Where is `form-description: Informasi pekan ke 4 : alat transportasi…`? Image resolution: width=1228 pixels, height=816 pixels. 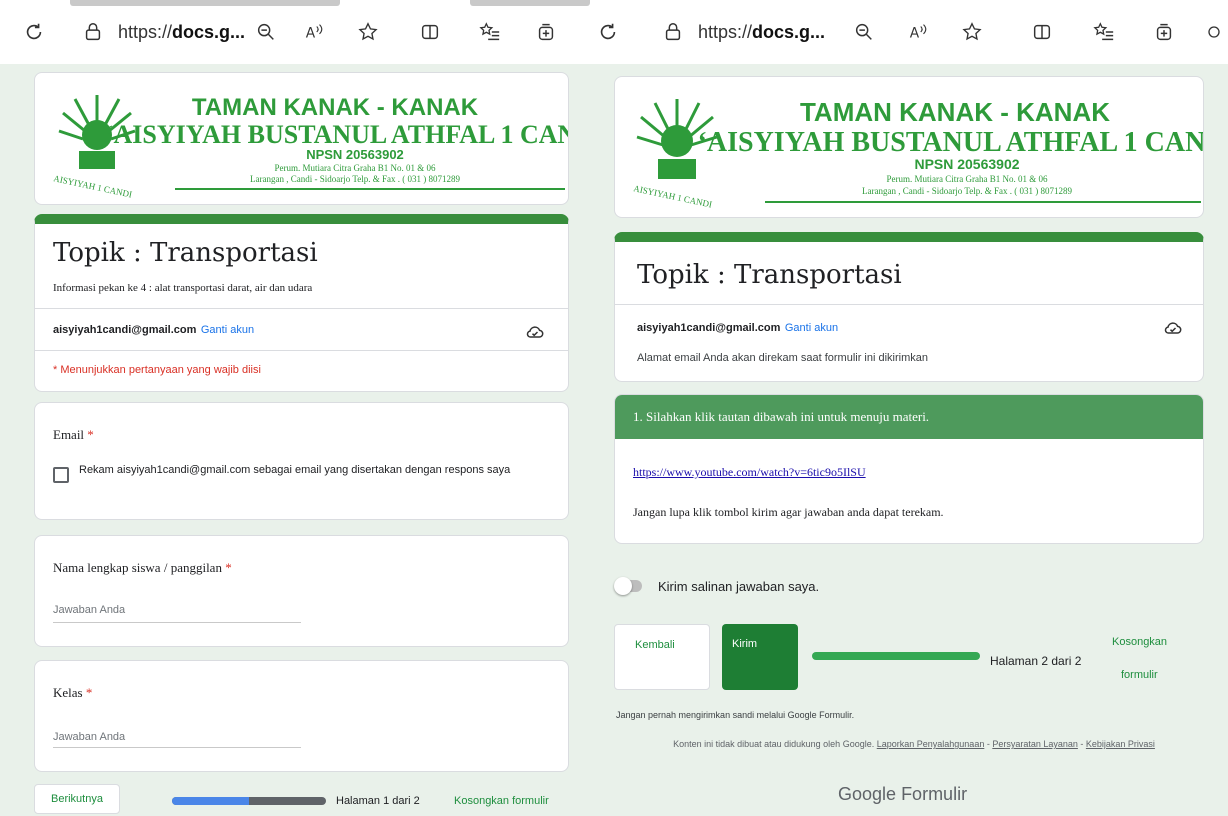 form-description: Informasi pekan ke 4 : alat transportasi… is located at coordinates (183, 288).